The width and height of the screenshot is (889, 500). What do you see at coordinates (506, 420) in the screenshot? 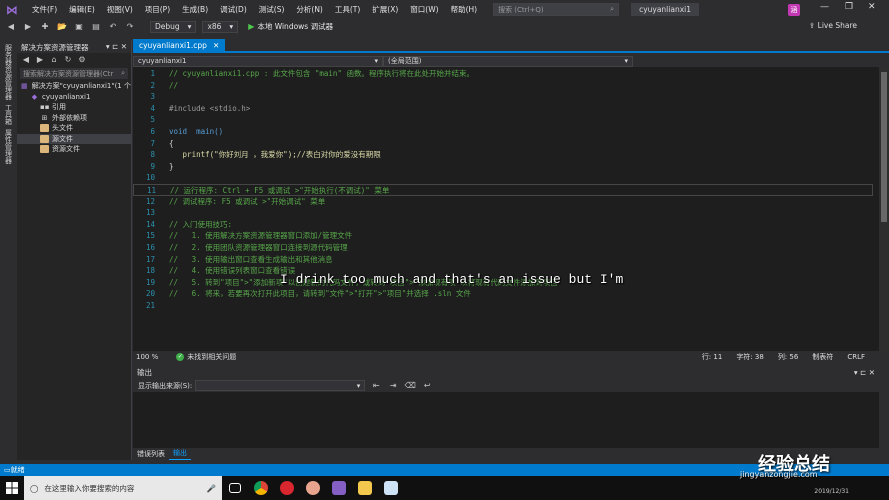
I see `output-content` at bounding box center [506, 420].